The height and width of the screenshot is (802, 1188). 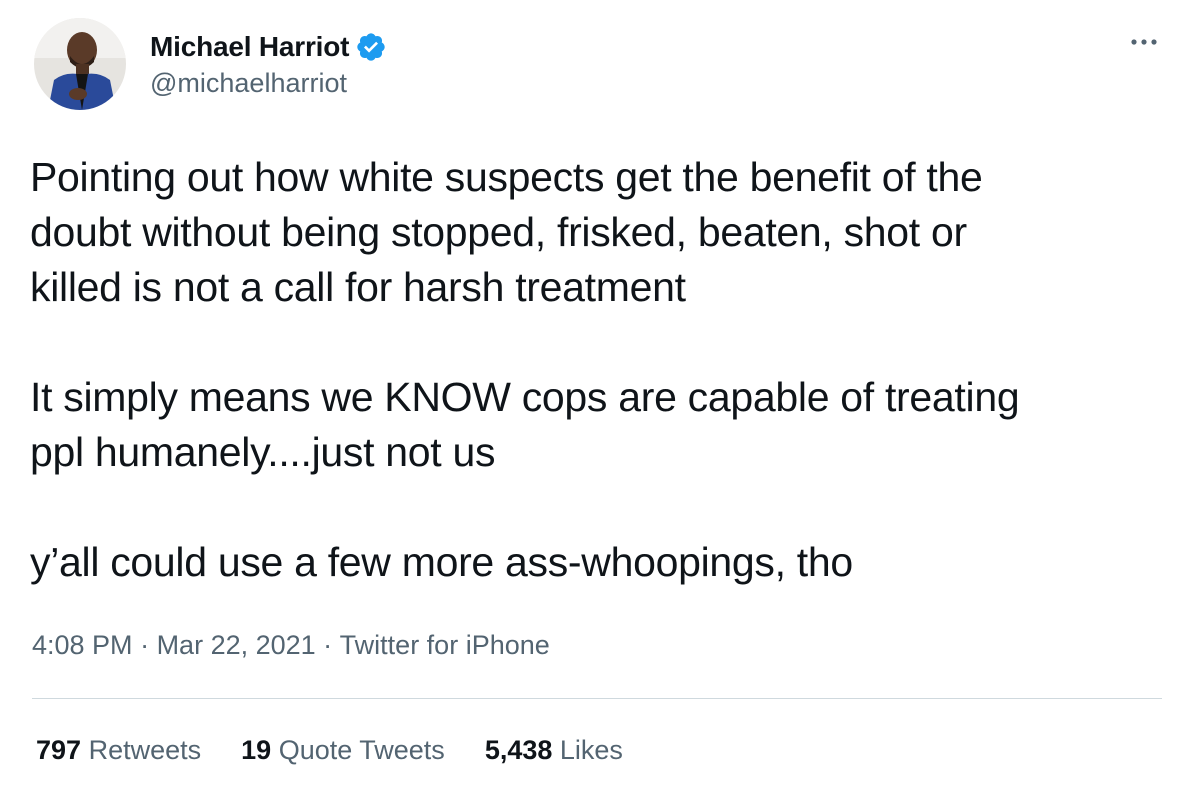 I want to click on author-name-row: Michael Harriot, so click(x=268, y=47).